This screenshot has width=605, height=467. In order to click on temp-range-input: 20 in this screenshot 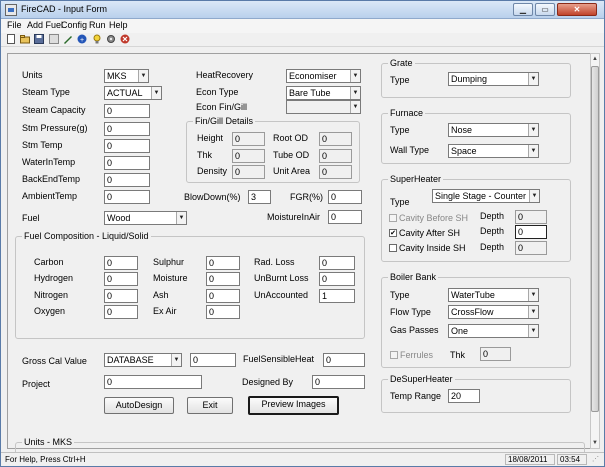, I will do `click(464, 396)`.